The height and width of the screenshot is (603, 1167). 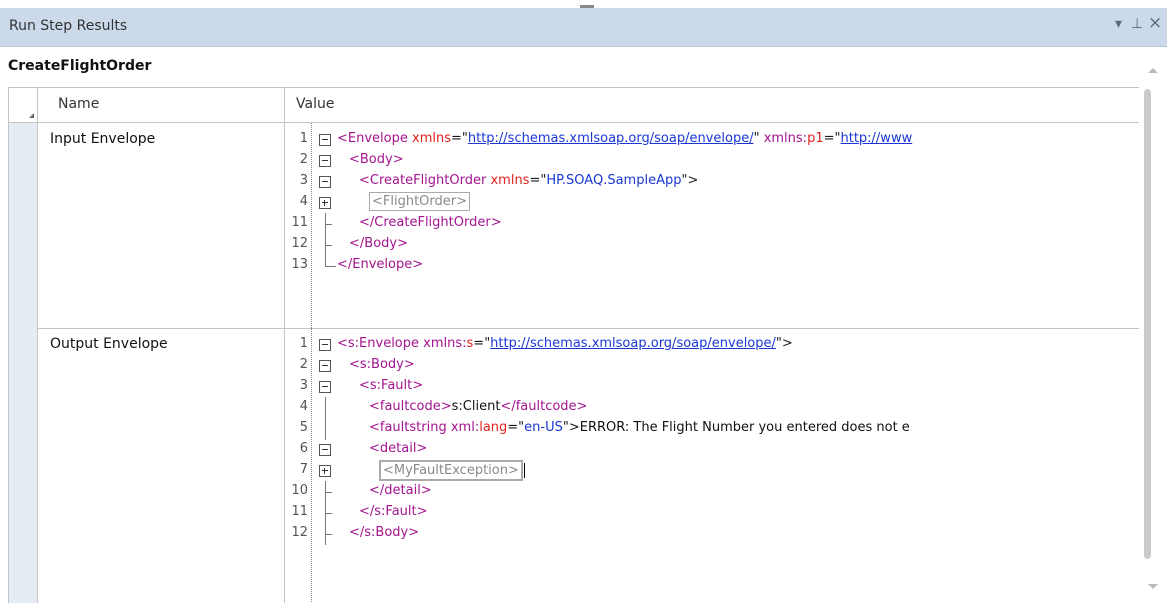 I want to click on line-number: 7, so click(x=303, y=469).